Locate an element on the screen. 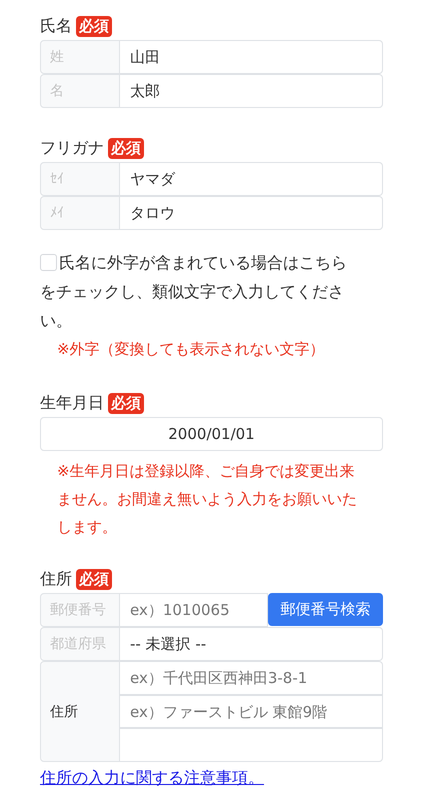 Image resolution: width=423 pixels, height=800 pixels. note-text: ※外字（変換しても表示されない文字） is located at coordinates (191, 349).